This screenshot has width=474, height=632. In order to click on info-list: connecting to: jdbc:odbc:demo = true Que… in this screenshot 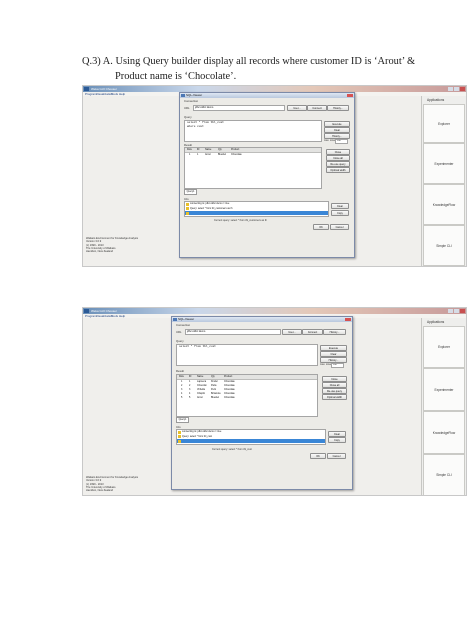, I will do `click(251, 437)`.